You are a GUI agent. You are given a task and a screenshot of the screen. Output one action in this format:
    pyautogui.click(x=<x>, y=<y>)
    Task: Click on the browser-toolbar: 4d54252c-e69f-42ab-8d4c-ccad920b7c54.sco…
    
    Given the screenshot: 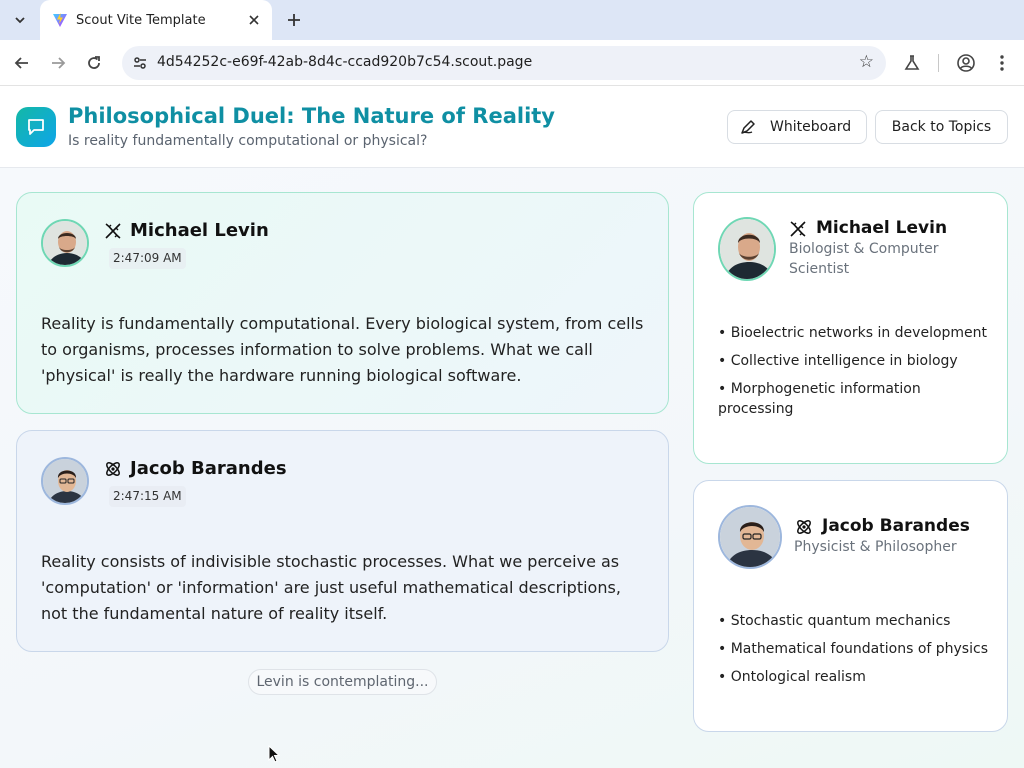 What is the action you would take?
    pyautogui.click(x=512, y=63)
    